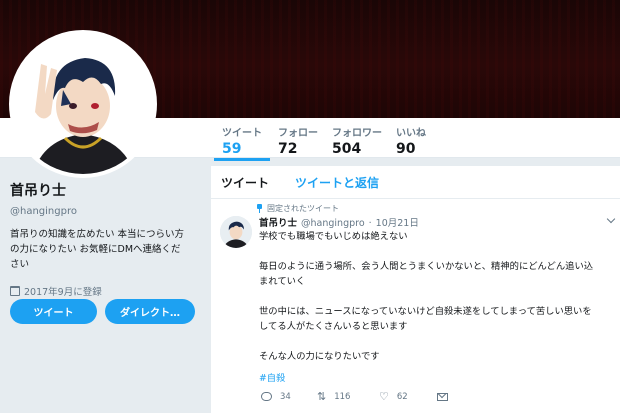 The height and width of the screenshot is (413, 620). What do you see at coordinates (357, 133) in the screenshot?
I see `stat-followers-label: フォロワー` at bounding box center [357, 133].